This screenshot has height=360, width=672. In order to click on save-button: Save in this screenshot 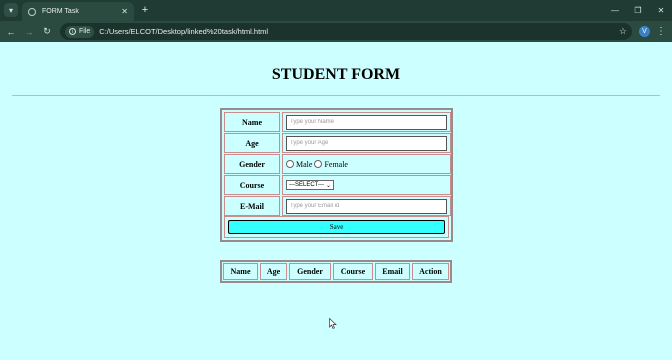, I will do `click(336, 227)`.